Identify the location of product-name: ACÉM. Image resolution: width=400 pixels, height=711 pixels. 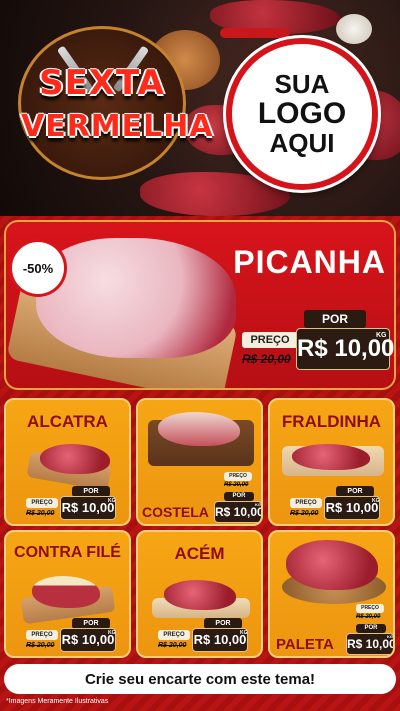
(199, 553).